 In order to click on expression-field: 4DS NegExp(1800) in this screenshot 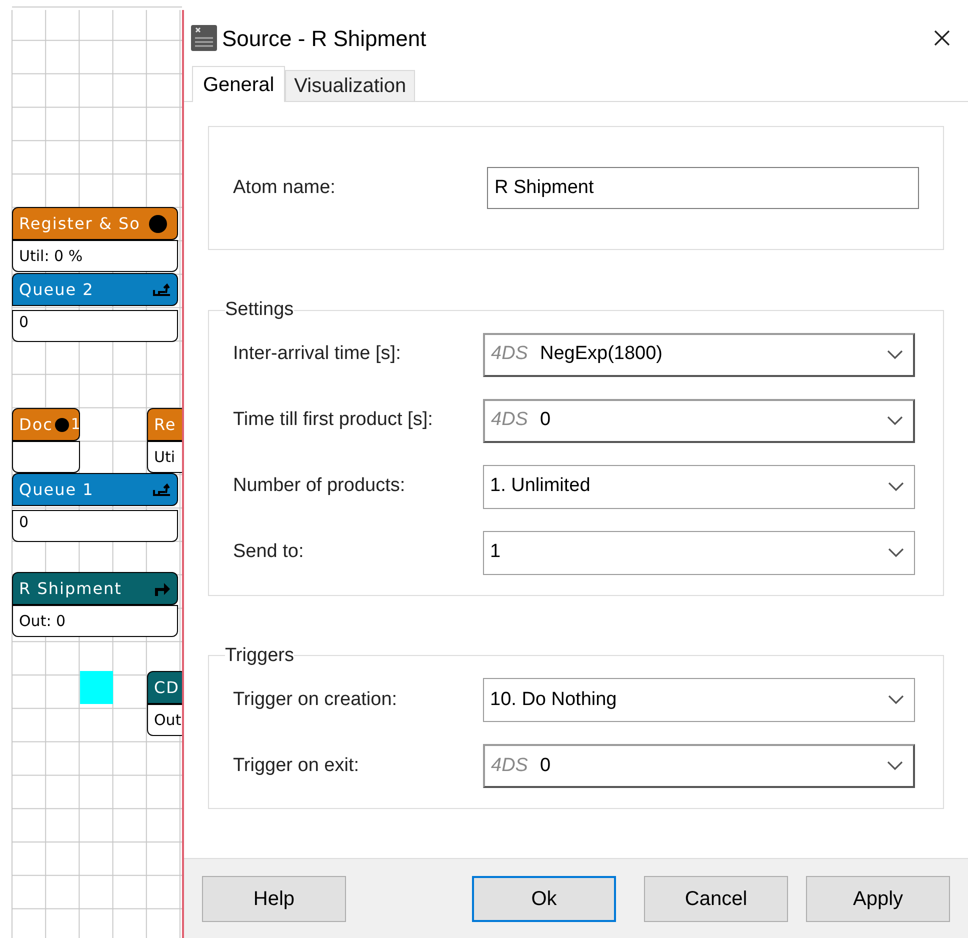, I will do `click(699, 354)`.